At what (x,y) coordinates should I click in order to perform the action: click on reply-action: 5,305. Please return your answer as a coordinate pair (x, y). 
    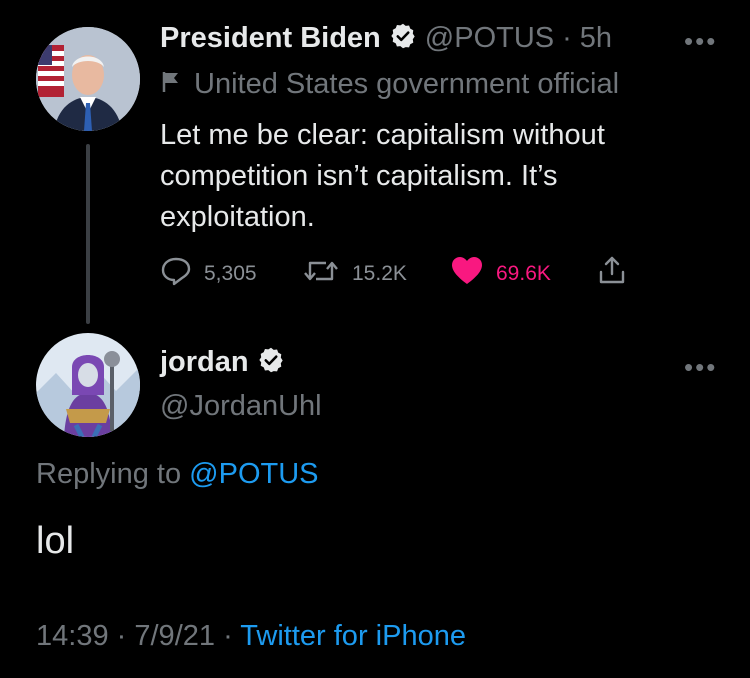
    Looking at the image, I should click on (208, 274).